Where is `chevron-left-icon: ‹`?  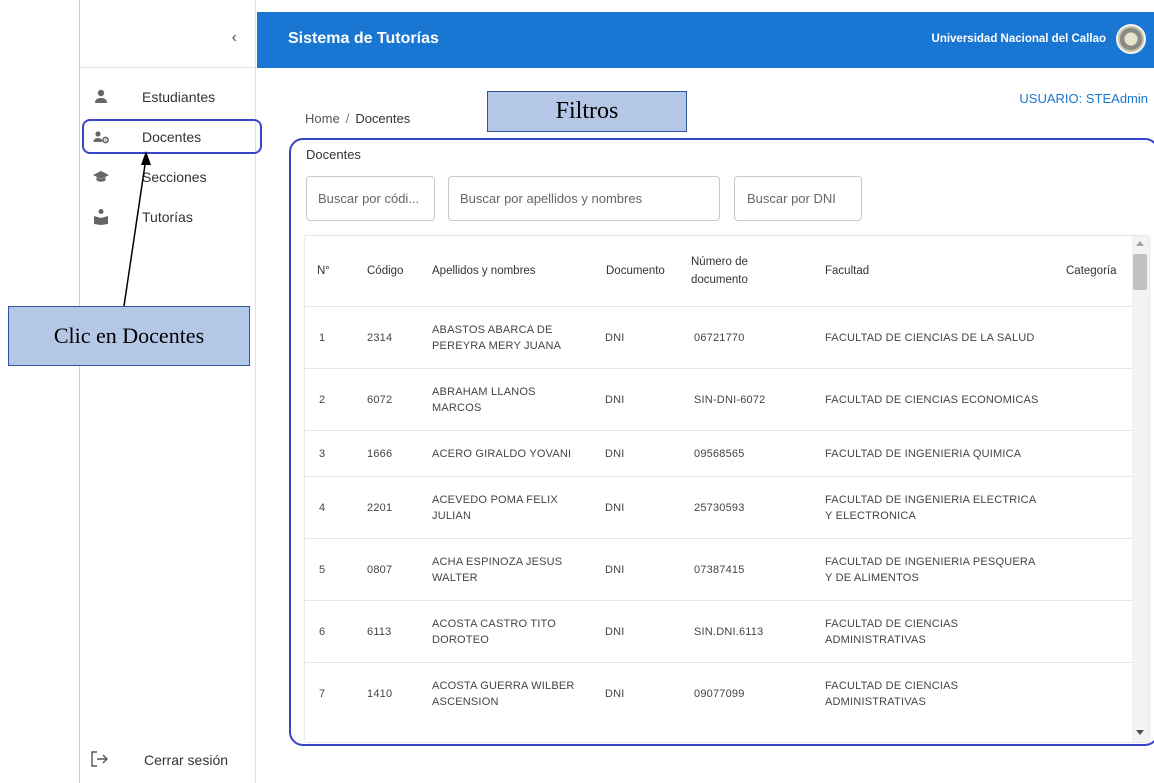
chevron-left-icon: ‹ is located at coordinates (234, 38).